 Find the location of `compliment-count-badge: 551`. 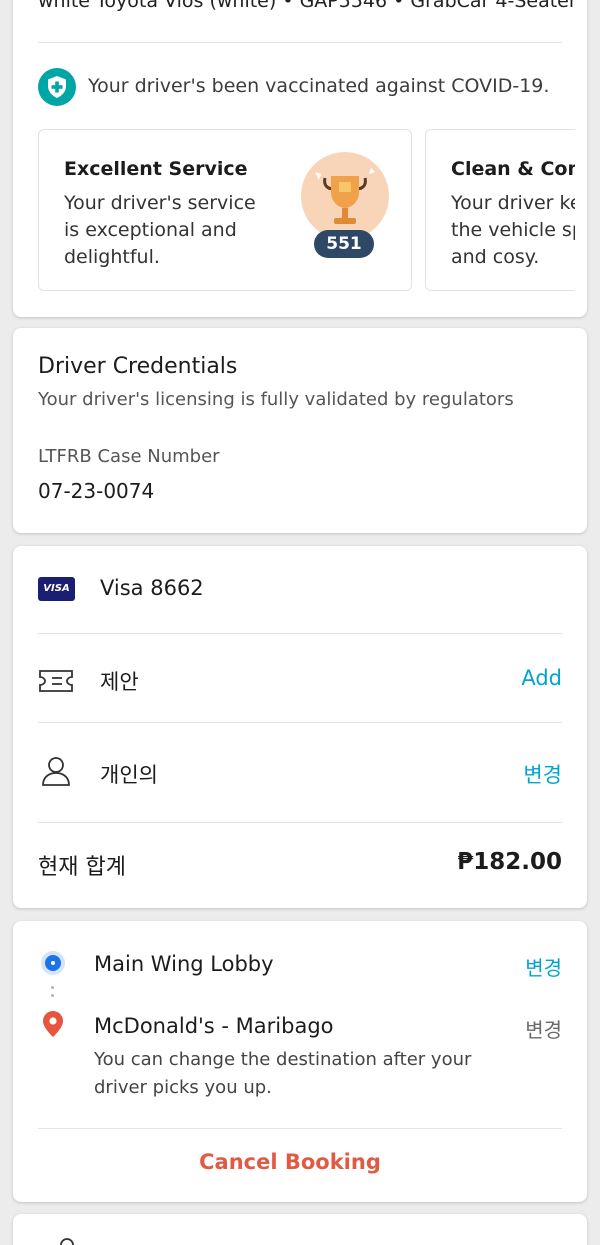

compliment-count-badge: 551 is located at coordinates (344, 244).